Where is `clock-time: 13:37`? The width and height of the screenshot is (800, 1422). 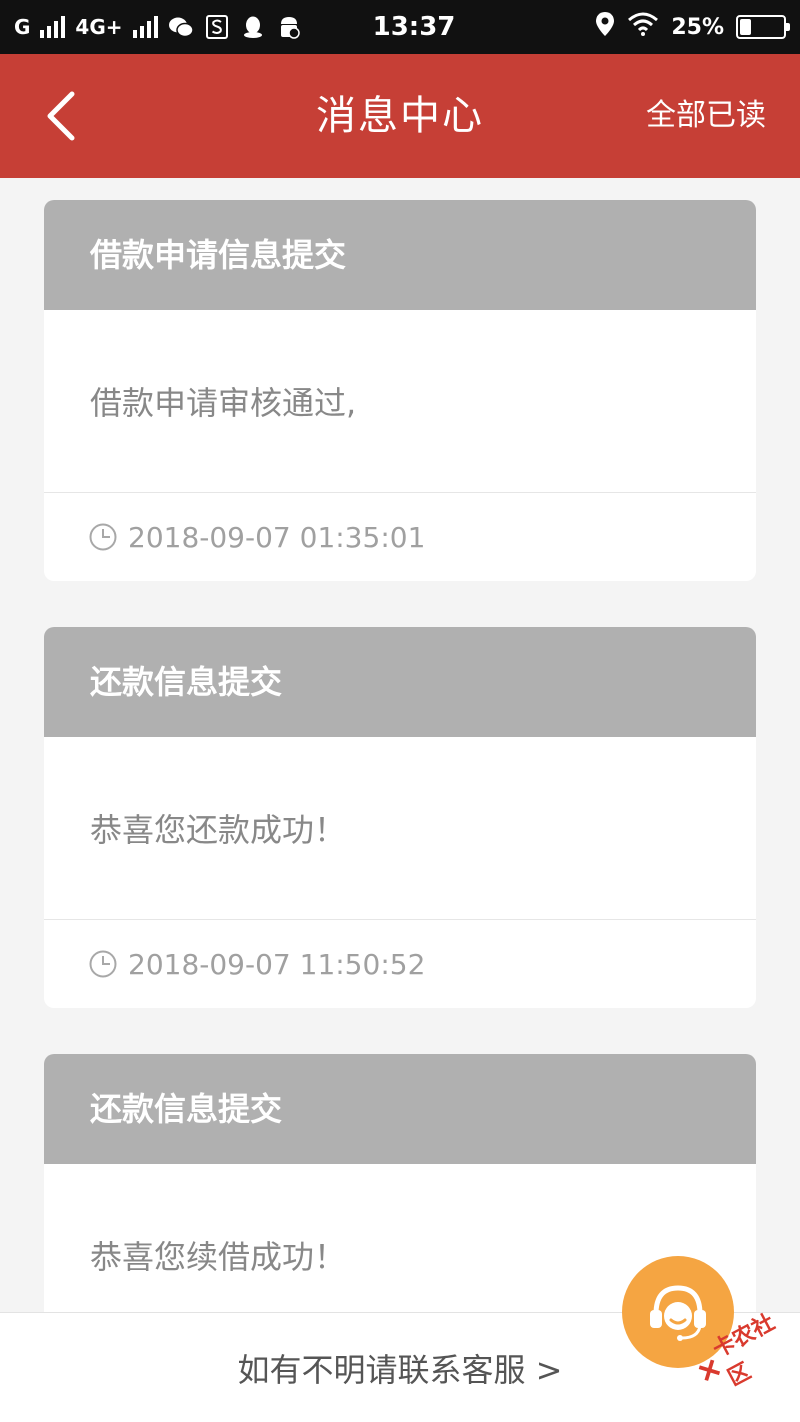
clock-time: 13:37 is located at coordinates (414, 27).